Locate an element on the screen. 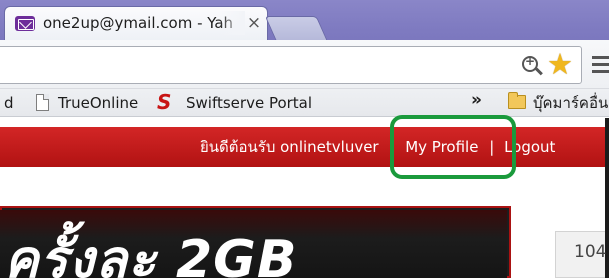  side-box: 104 is located at coordinates (581, 254).